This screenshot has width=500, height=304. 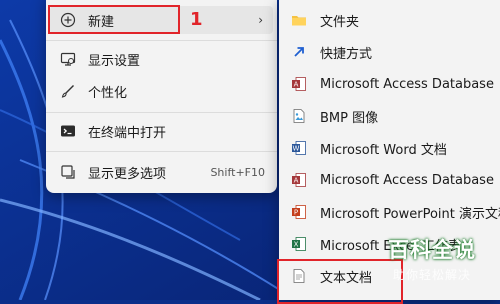 What do you see at coordinates (296, 149) in the screenshot?
I see `svg-text: W` at bounding box center [296, 149].